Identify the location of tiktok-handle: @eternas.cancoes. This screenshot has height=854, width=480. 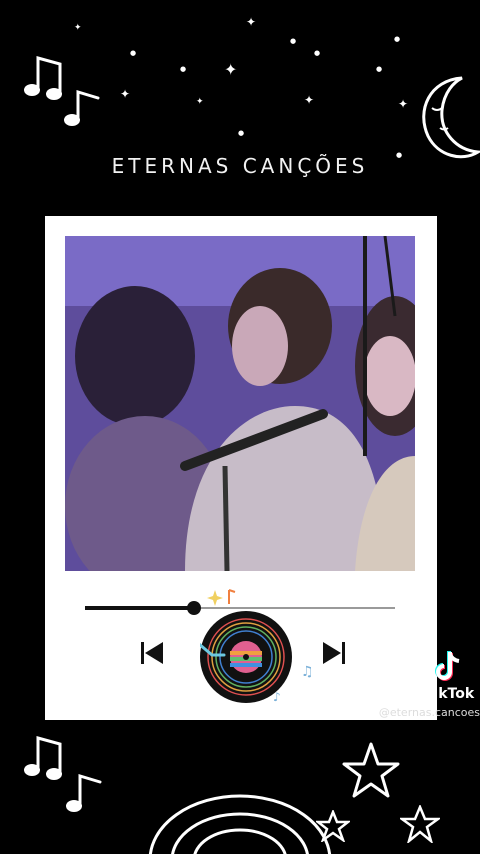
(429, 712).